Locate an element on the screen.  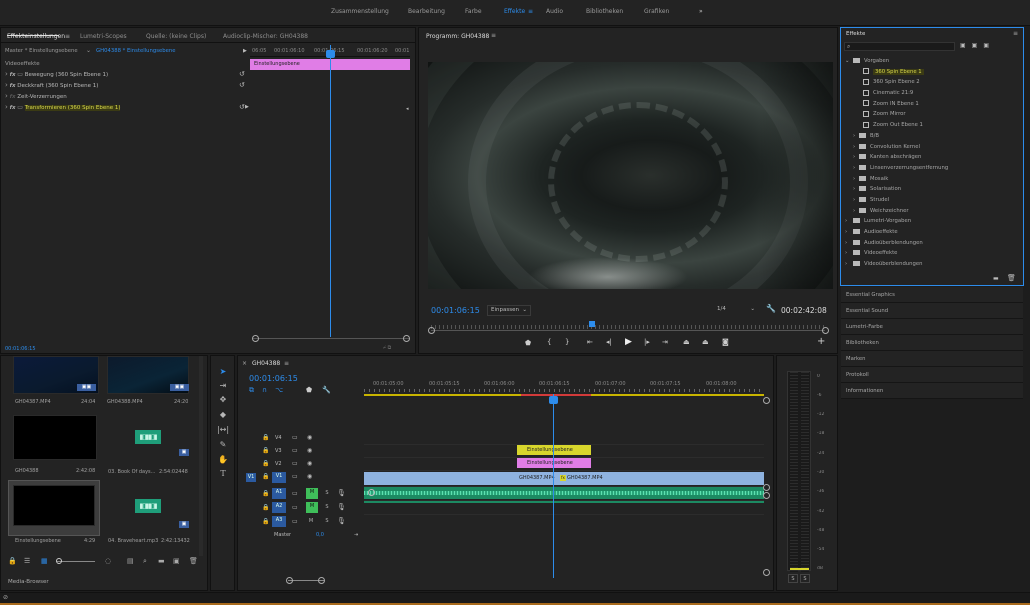
lift-icon: ⏏ is located at coordinates (686, 342).